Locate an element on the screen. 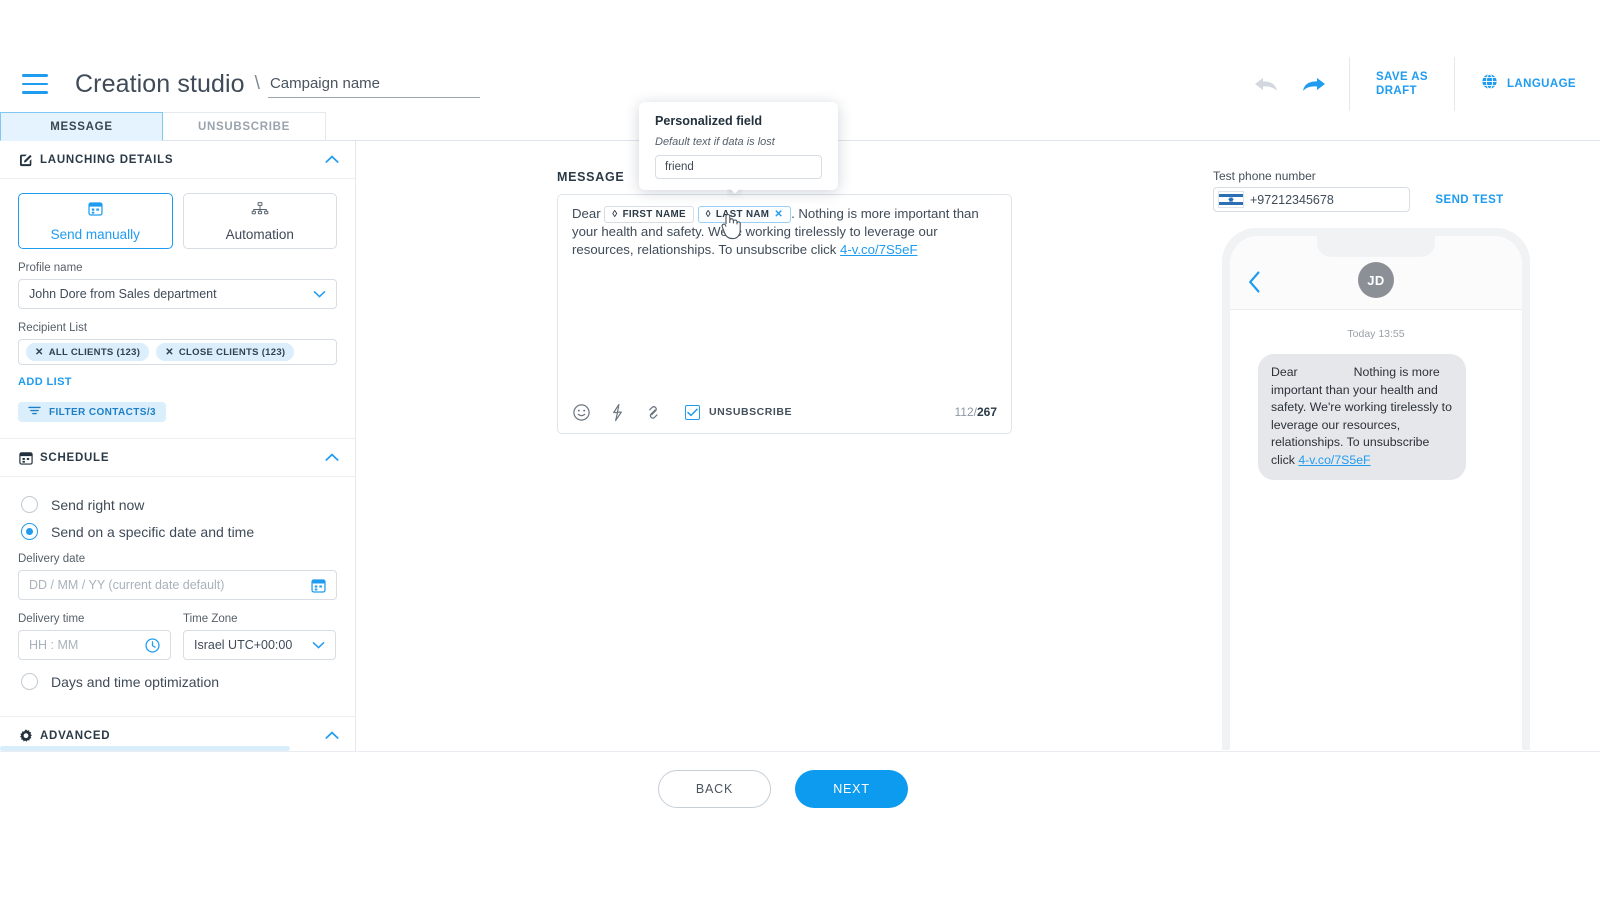 The height and width of the screenshot is (900, 1600). recipient-list-label: Recipient List is located at coordinates (53, 328).